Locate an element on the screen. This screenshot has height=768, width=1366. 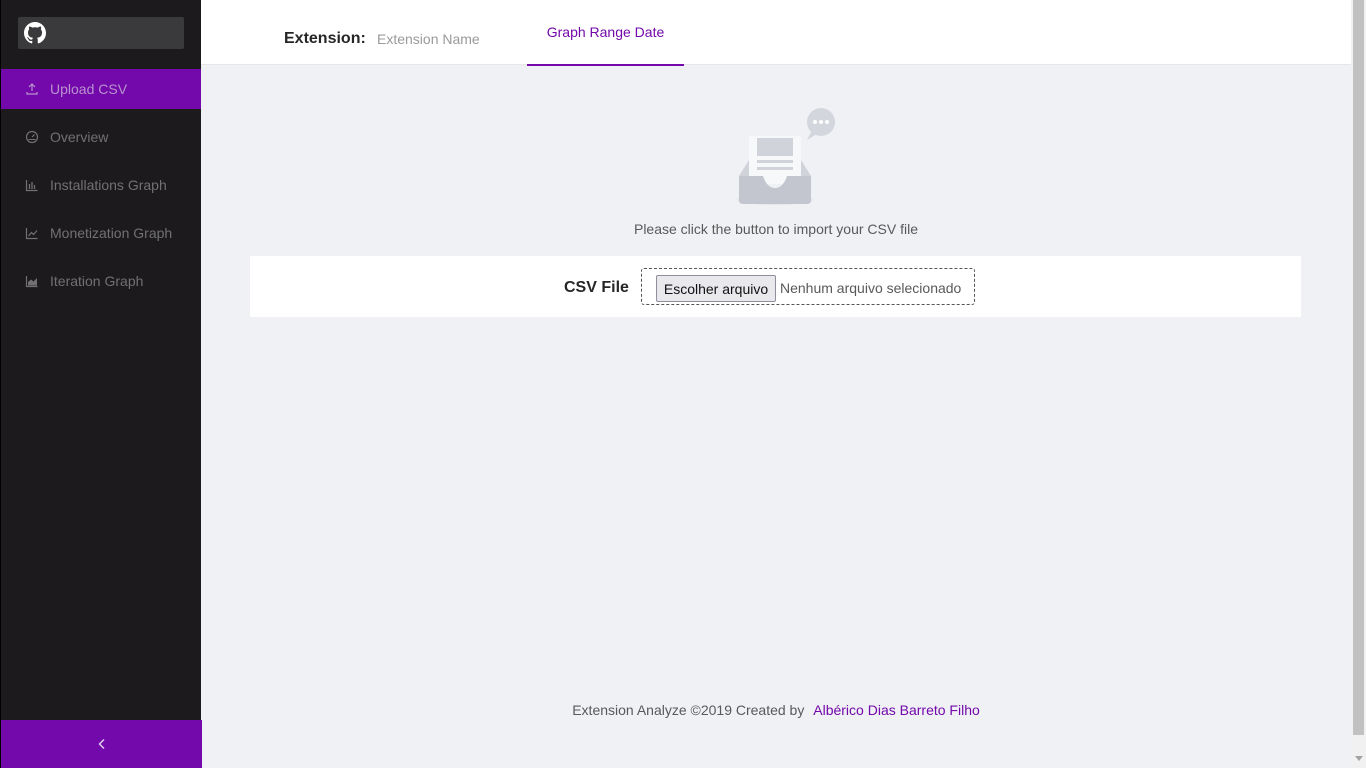
dashboard-icon is located at coordinates (32, 137).